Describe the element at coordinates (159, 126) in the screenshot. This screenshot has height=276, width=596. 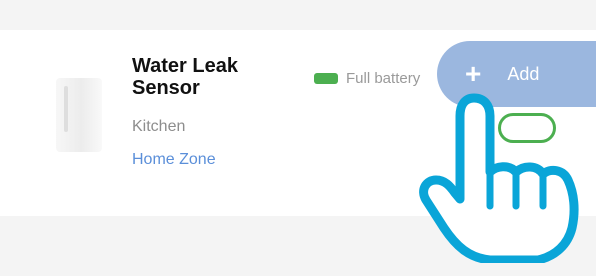
I see `device-room: Kitchen` at that location.